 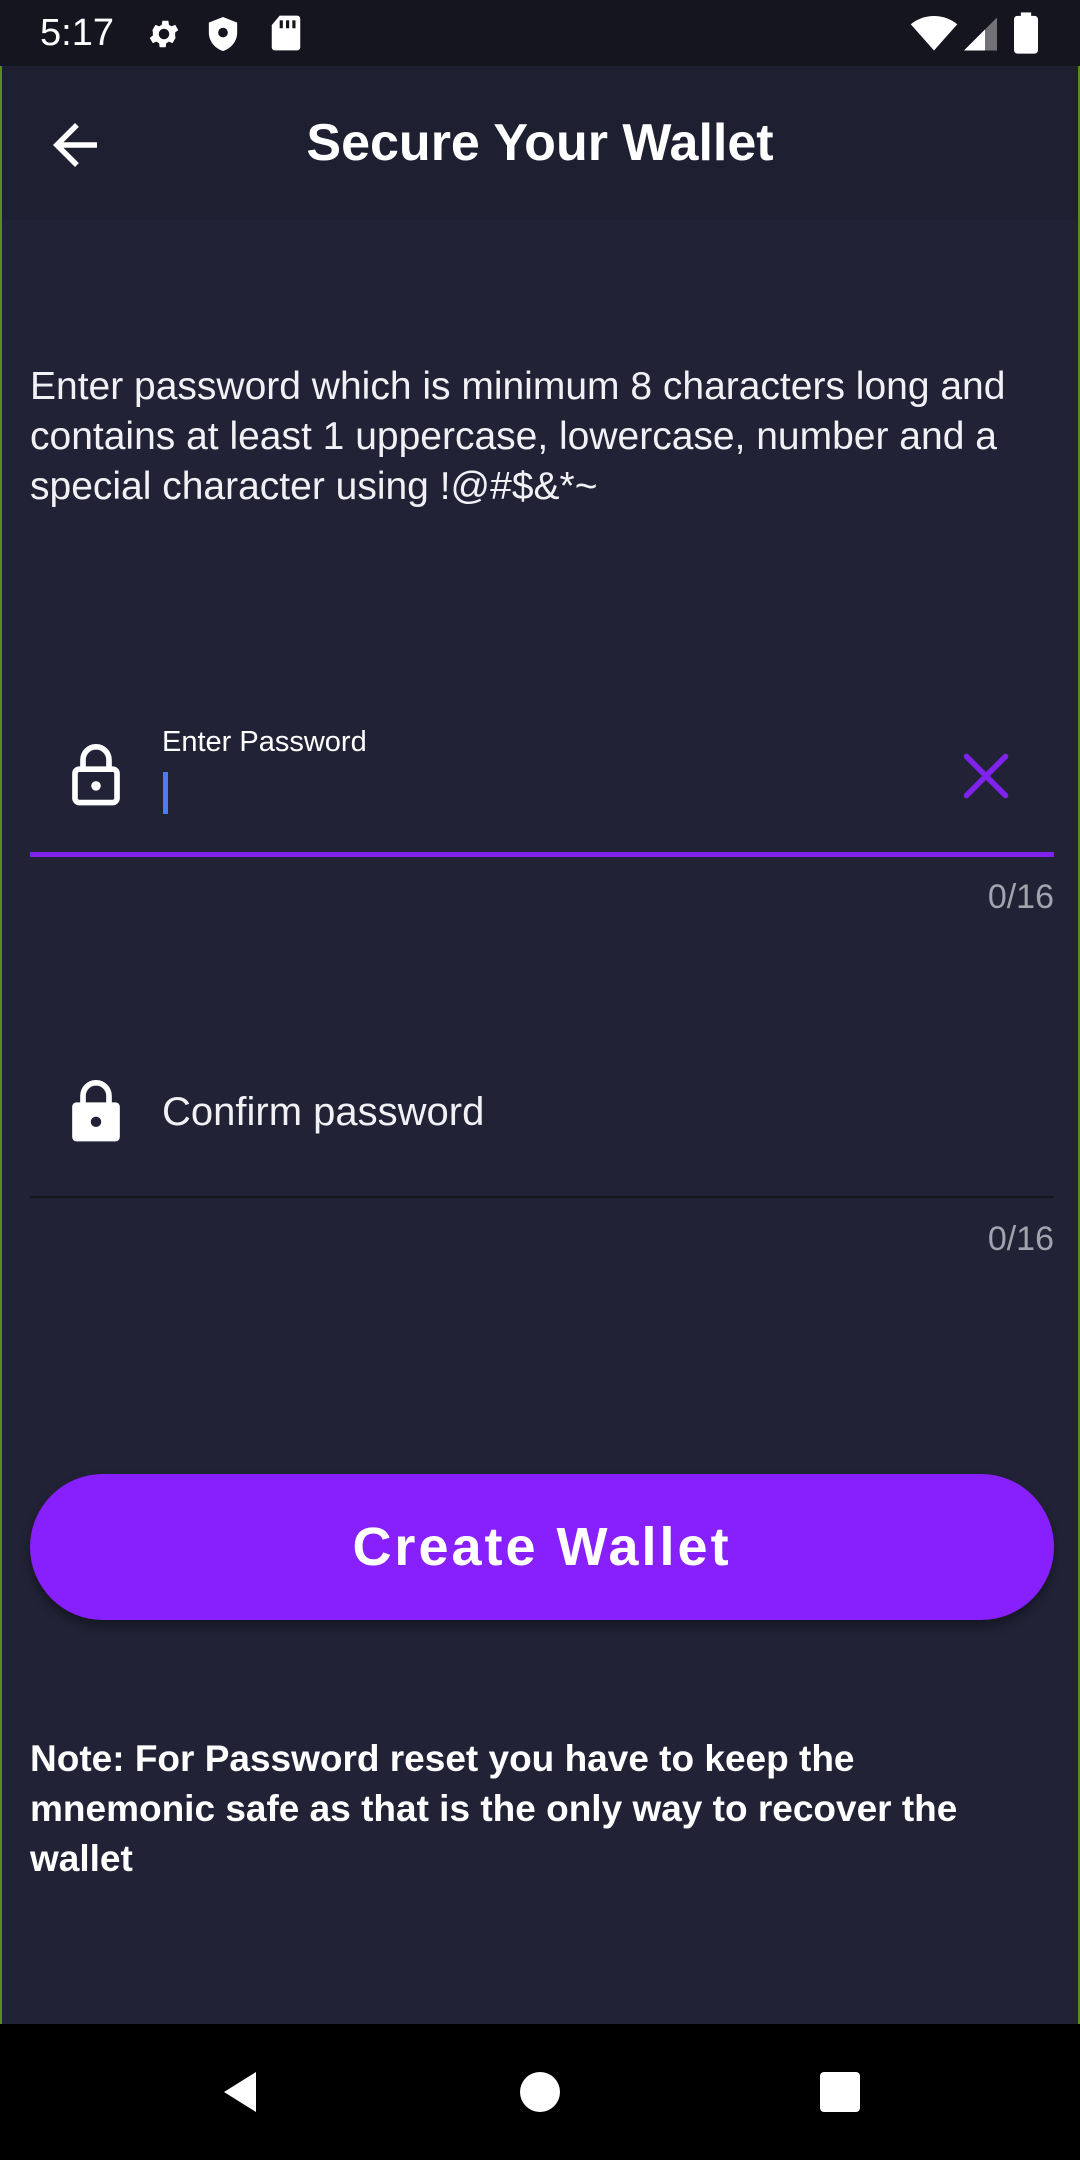 What do you see at coordinates (240, 2092) in the screenshot?
I see `nav-back-icon` at bounding box center [240, 2092].